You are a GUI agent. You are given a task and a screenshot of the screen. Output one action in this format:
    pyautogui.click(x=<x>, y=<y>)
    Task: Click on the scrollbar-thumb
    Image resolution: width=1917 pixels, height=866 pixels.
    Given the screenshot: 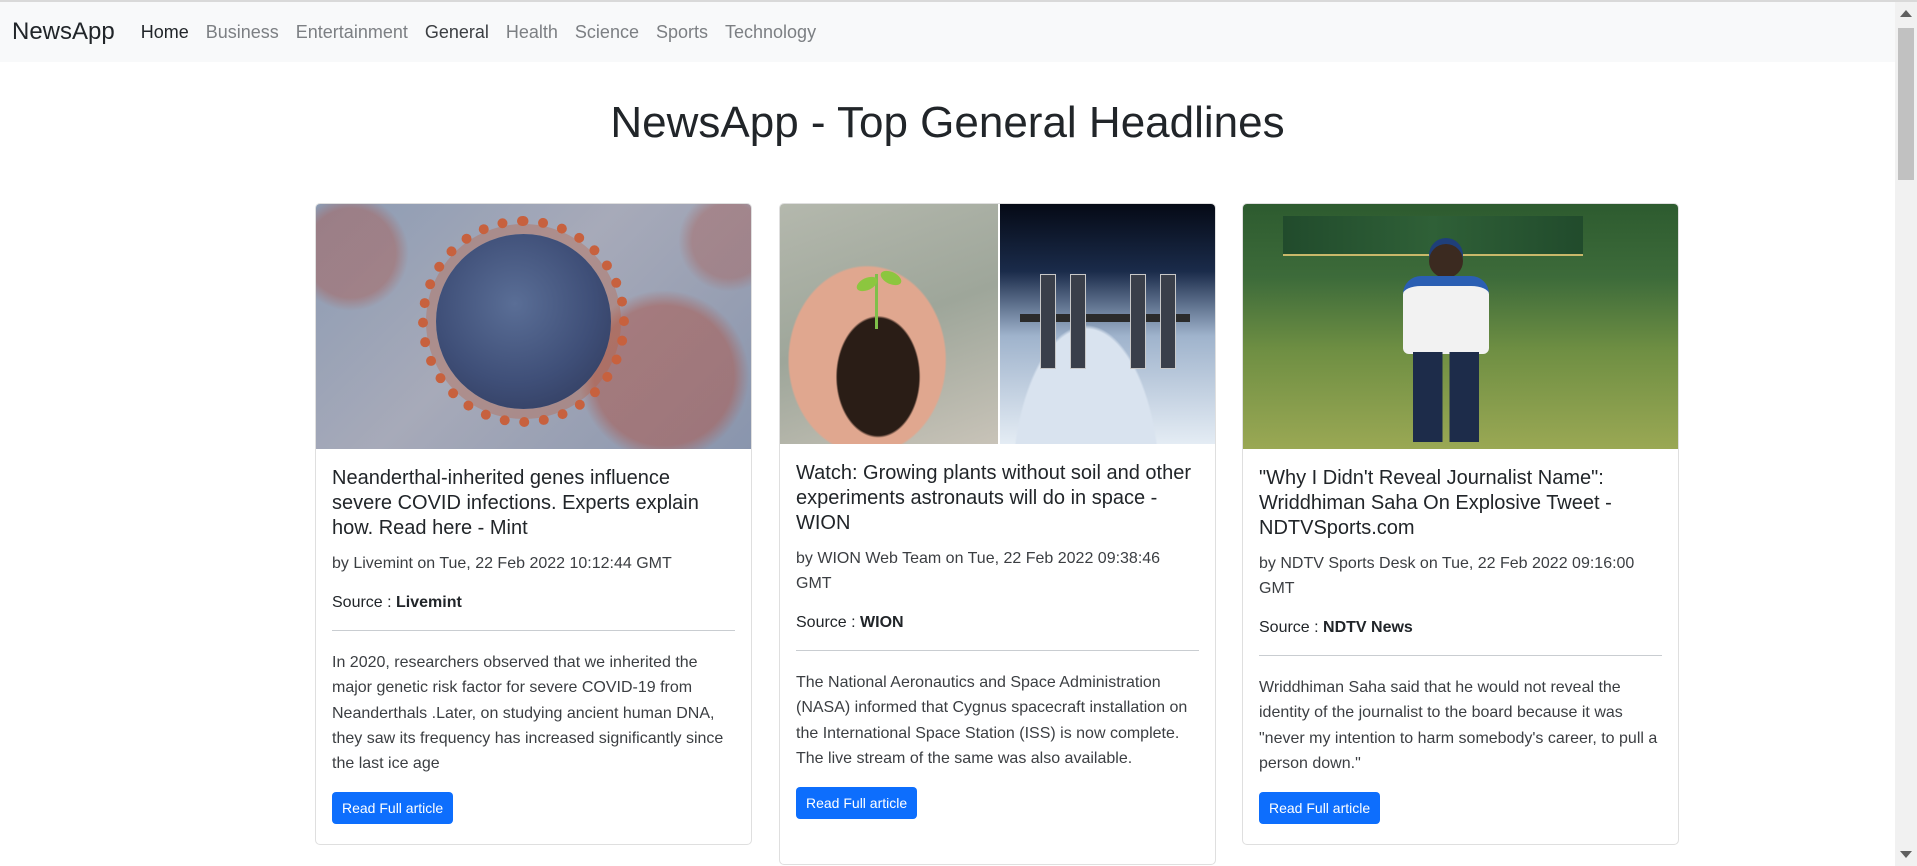 What is the action you would take?
    pyautogui.click(x=1906, y=104)
    